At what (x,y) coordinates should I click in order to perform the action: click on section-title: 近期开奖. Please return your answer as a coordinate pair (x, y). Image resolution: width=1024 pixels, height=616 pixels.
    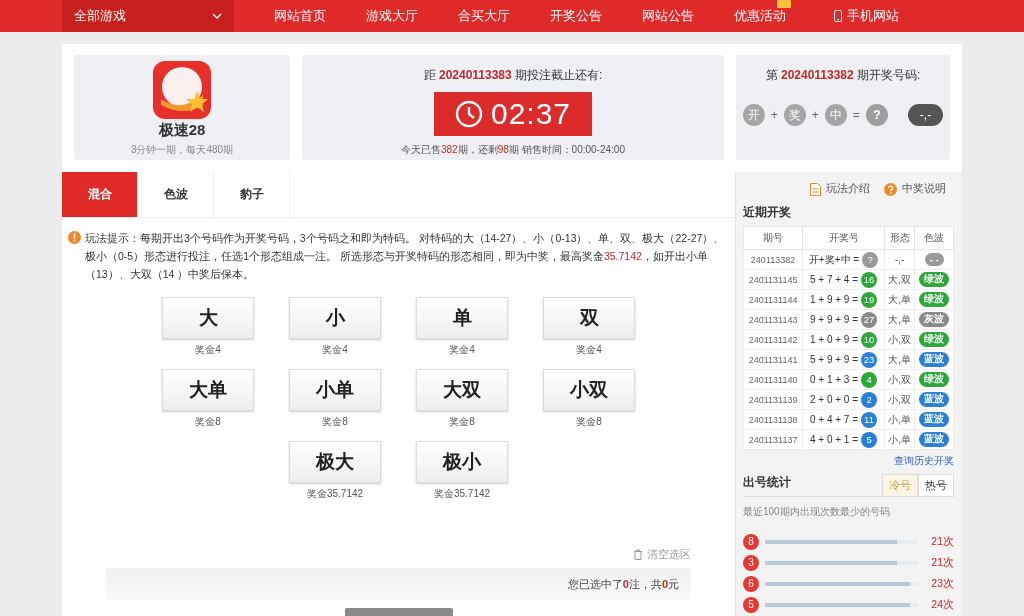
    Looking at the image, I should click on (767, 212).